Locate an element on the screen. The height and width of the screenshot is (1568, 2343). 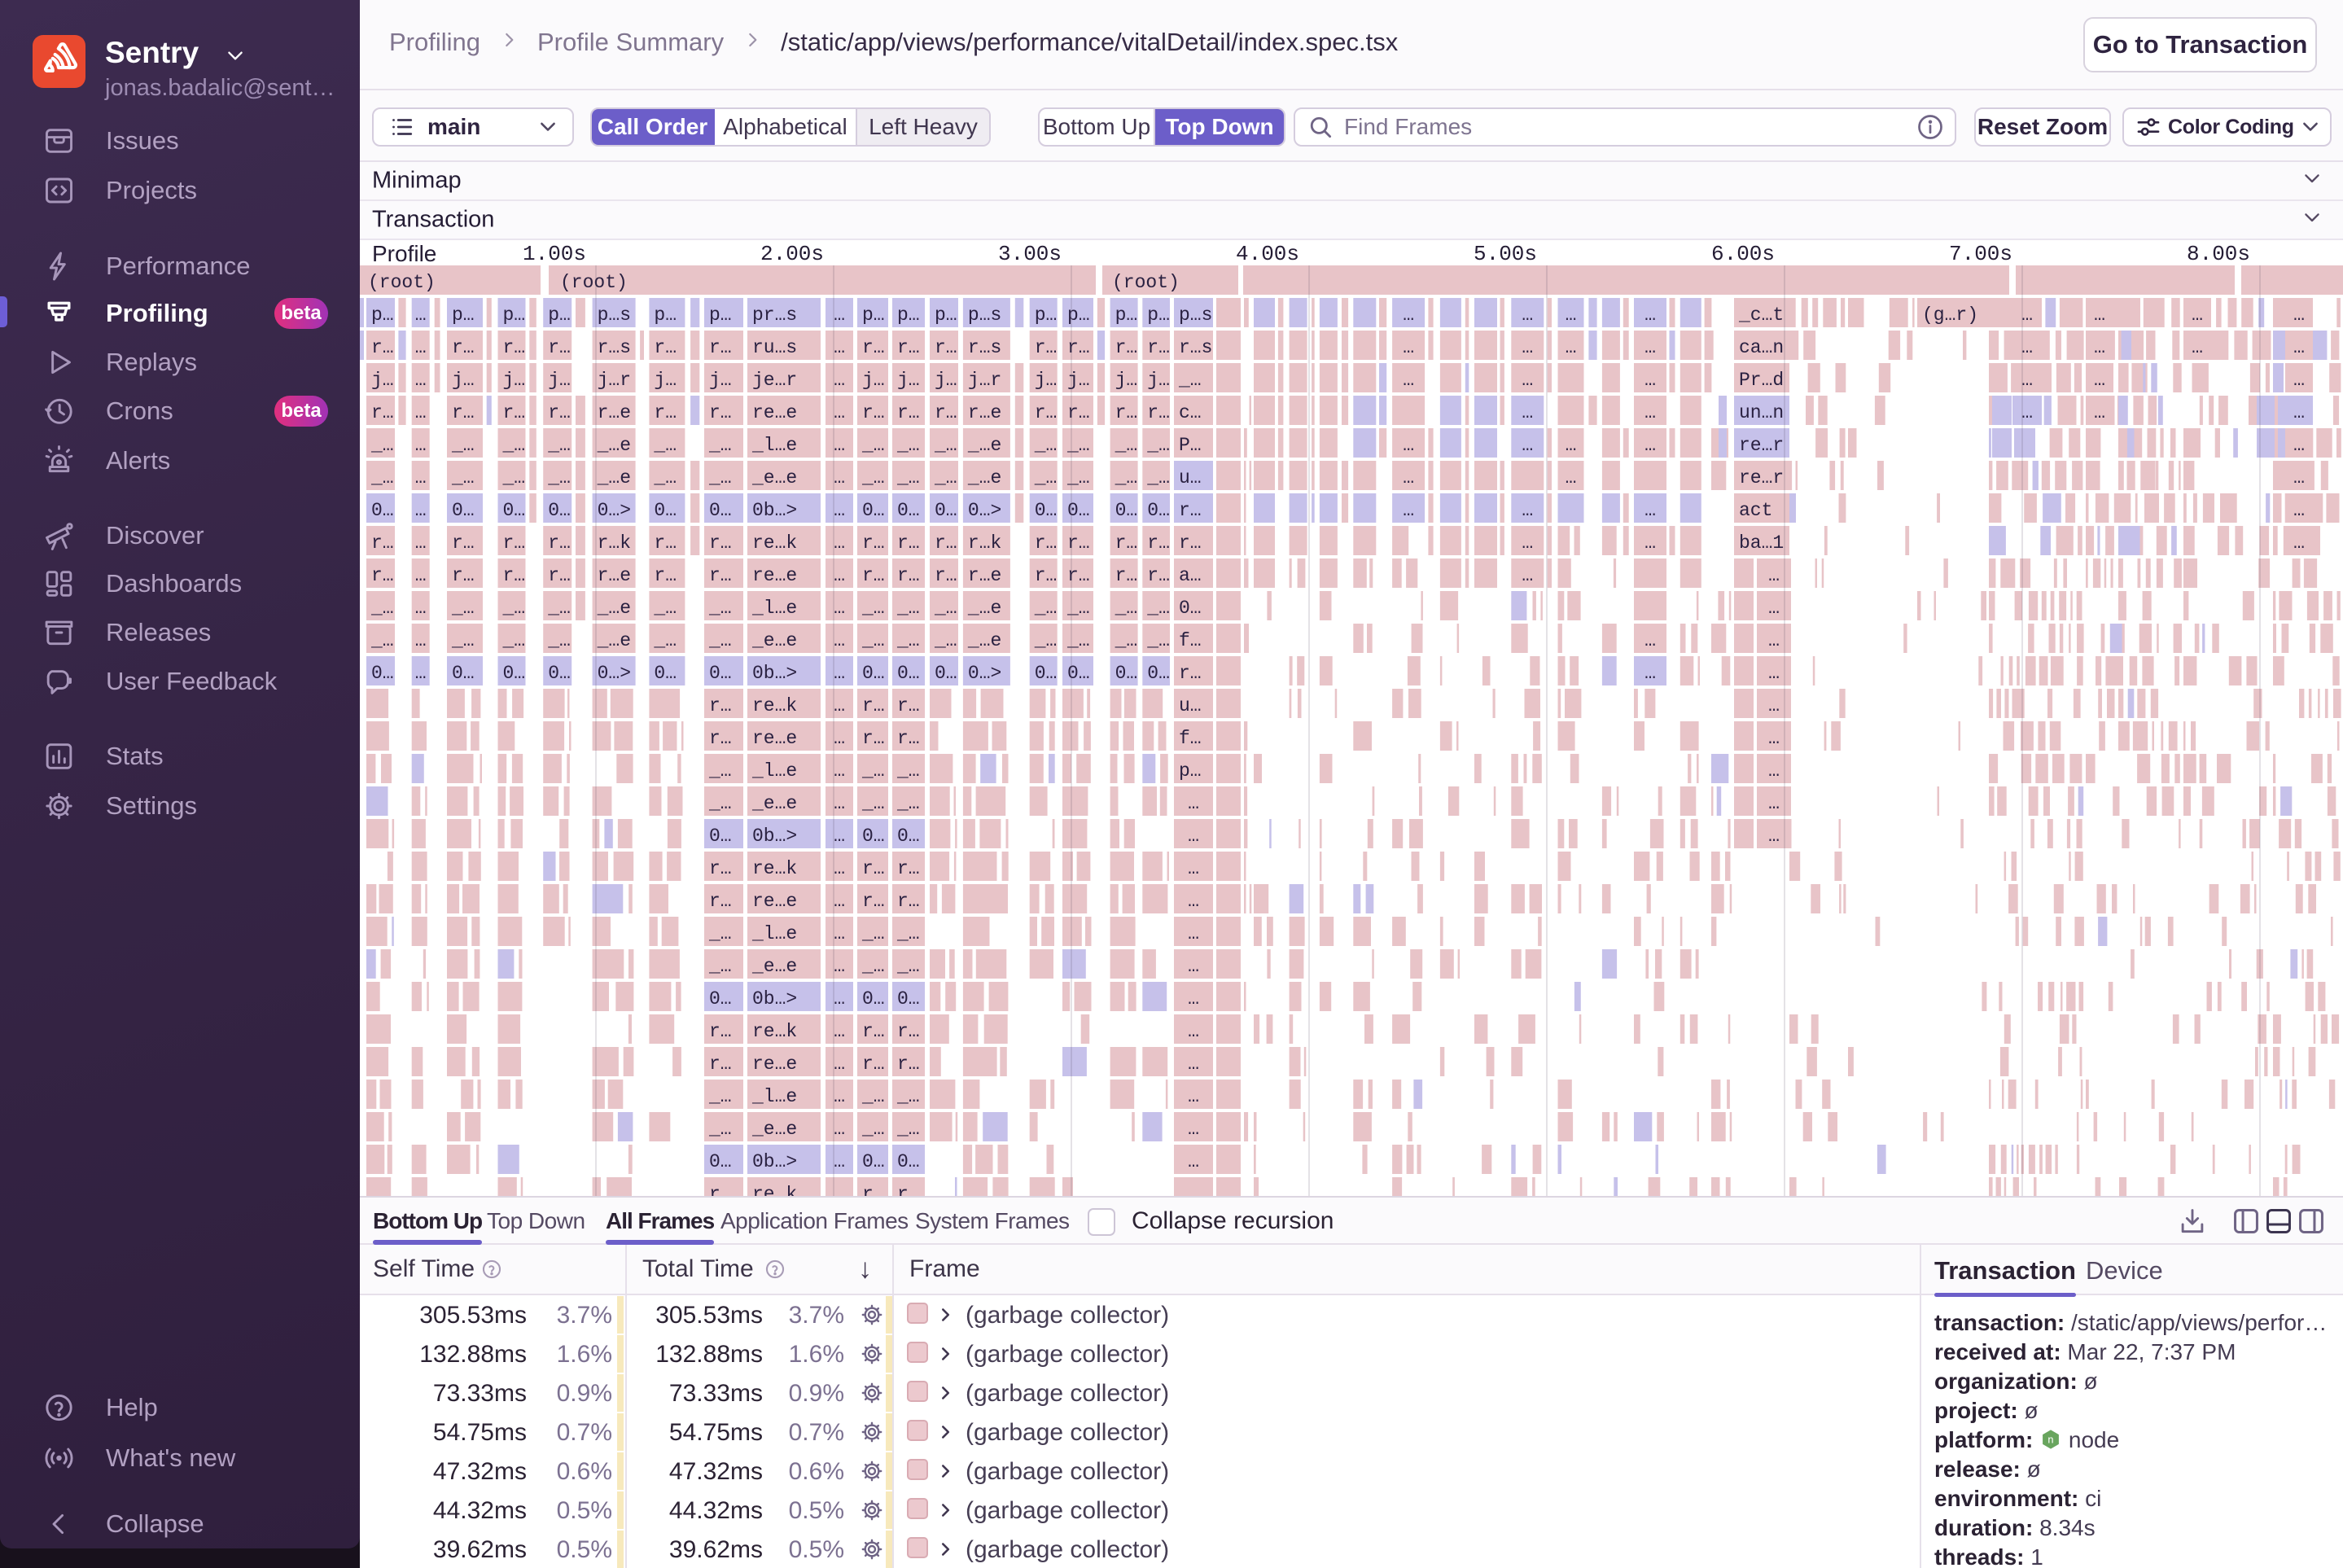
svg-text: r…e is located at coordinates (614, 413).